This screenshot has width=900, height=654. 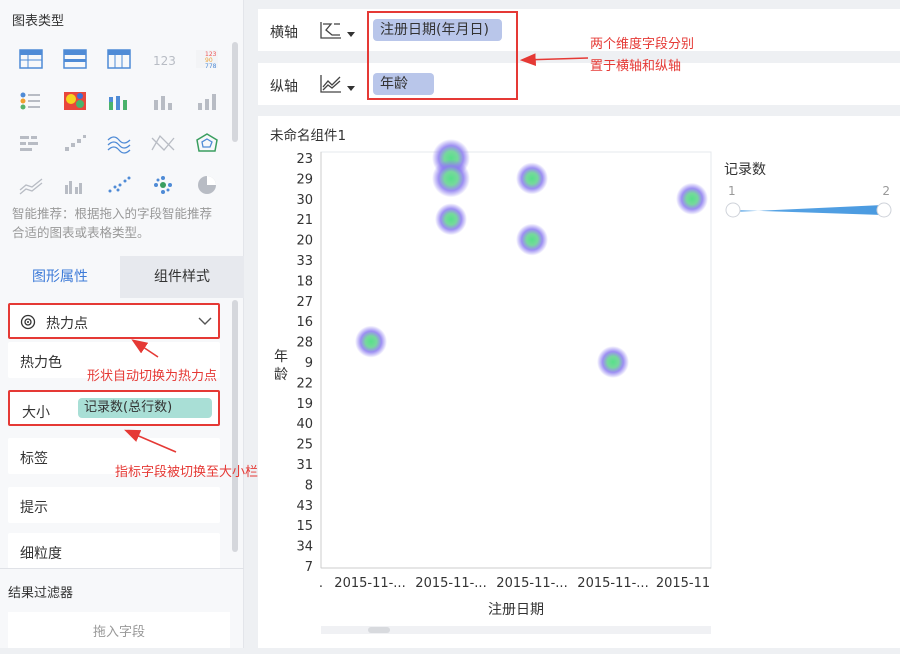 I want to click on y-tick-label: 23, so click(x=304, y=159).